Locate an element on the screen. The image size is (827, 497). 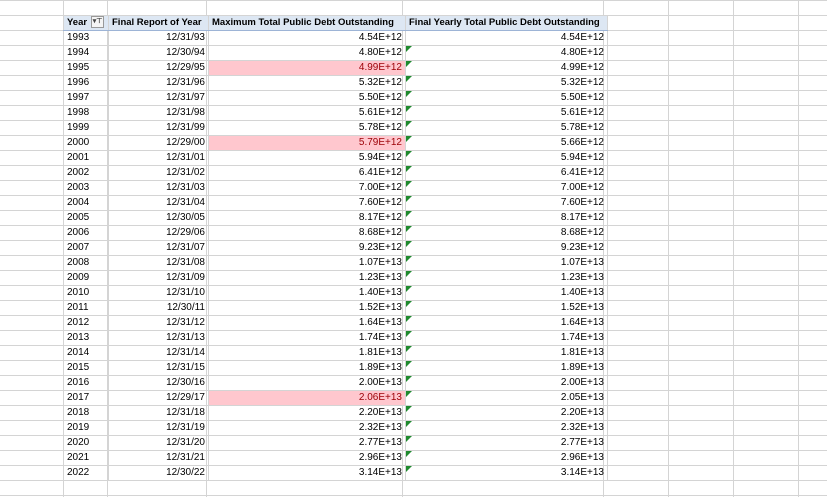
max-debt-cell: 5.79E+12 is located at coordinates (307, 143).